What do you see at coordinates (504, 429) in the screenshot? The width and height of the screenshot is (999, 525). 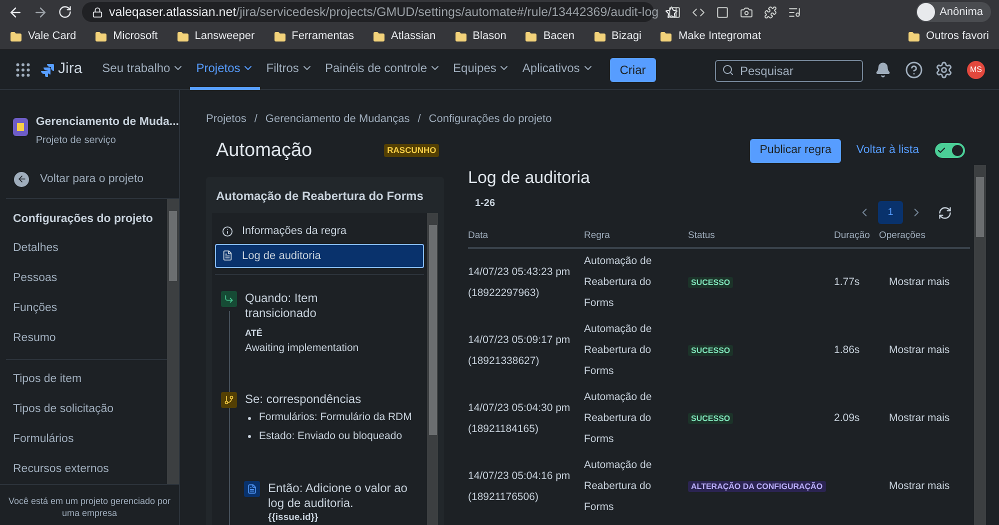 I see `execution-id: (18921184165)` at bounding box center [504, 429].